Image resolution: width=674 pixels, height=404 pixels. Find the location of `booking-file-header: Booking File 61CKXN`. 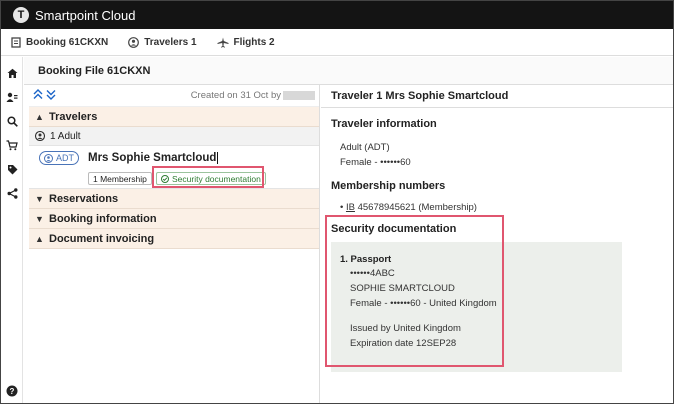

booking-file-header: Booking File 61CKXN is located at coordinates (348, 71).